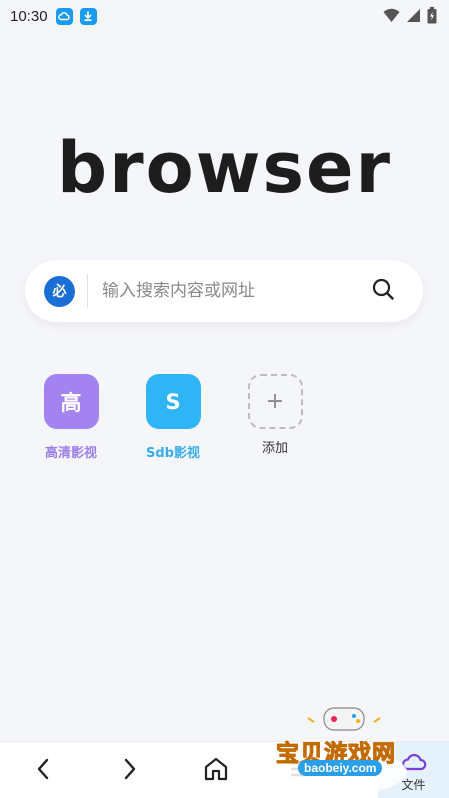 Image resolution: width=449 pixels, height=798 pixels. I want to click on shortcut-label: Sdb影视, so click(173, 453).